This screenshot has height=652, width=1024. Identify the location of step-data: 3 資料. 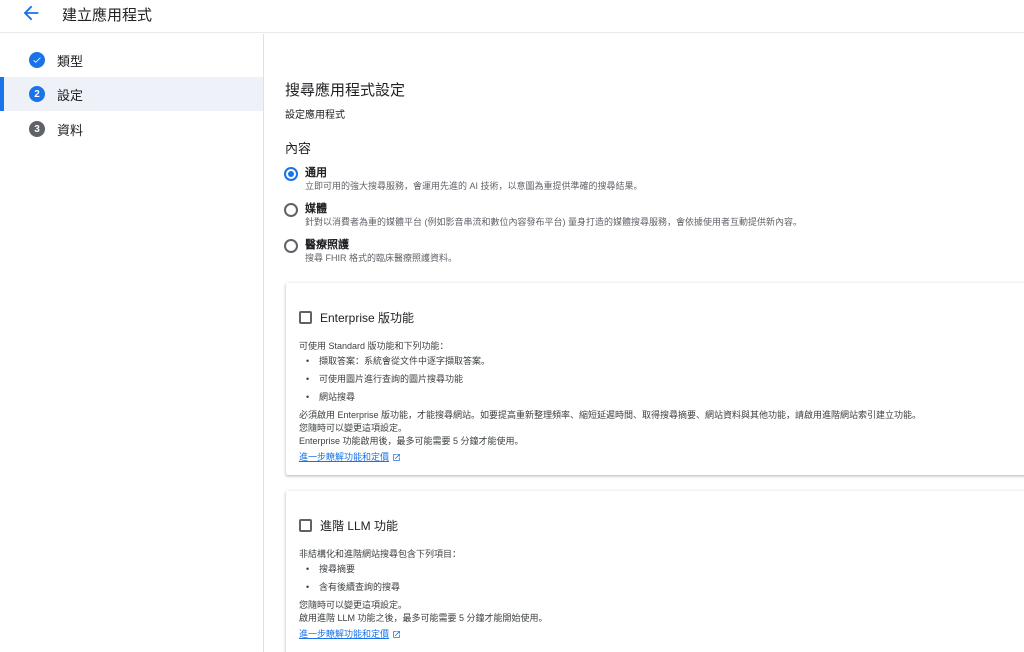
(131, 129).